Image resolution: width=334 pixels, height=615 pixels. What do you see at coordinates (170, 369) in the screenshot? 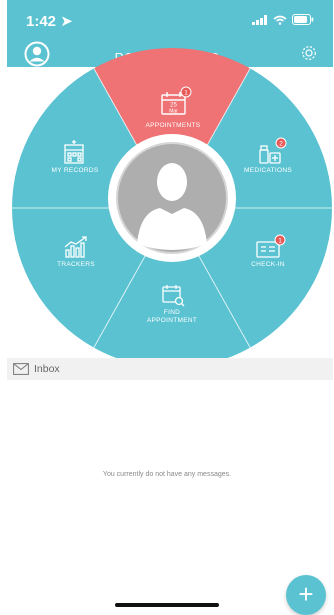
I see `inbox-header: Inbox` at bounding box center [170, 369].